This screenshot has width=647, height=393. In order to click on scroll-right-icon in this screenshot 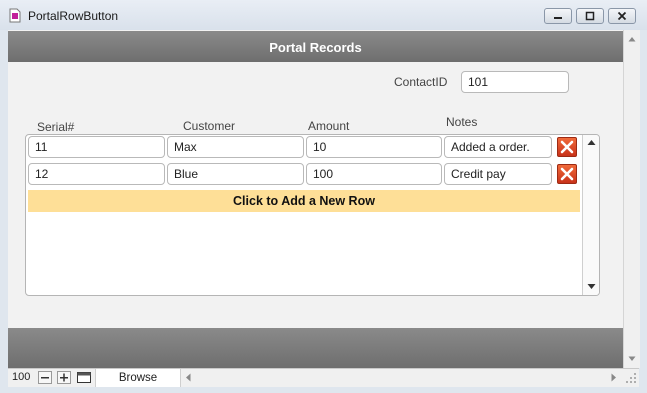, I will do `click(614, 377)`.